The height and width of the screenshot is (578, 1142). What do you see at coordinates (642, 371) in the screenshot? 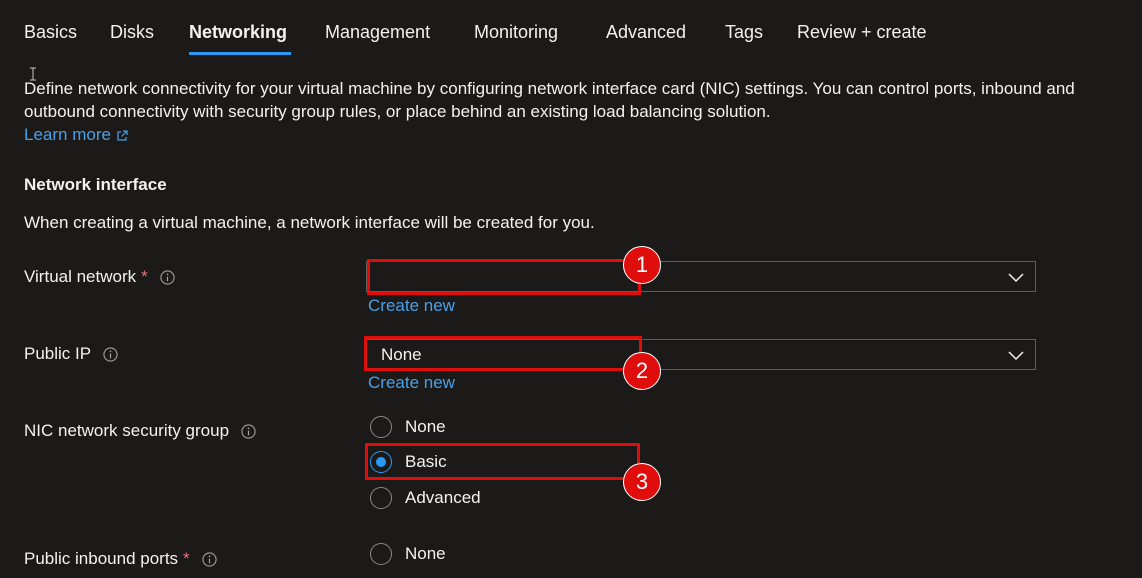
I see `annotation-badge-2: 2` at bounding box center [642, 371].